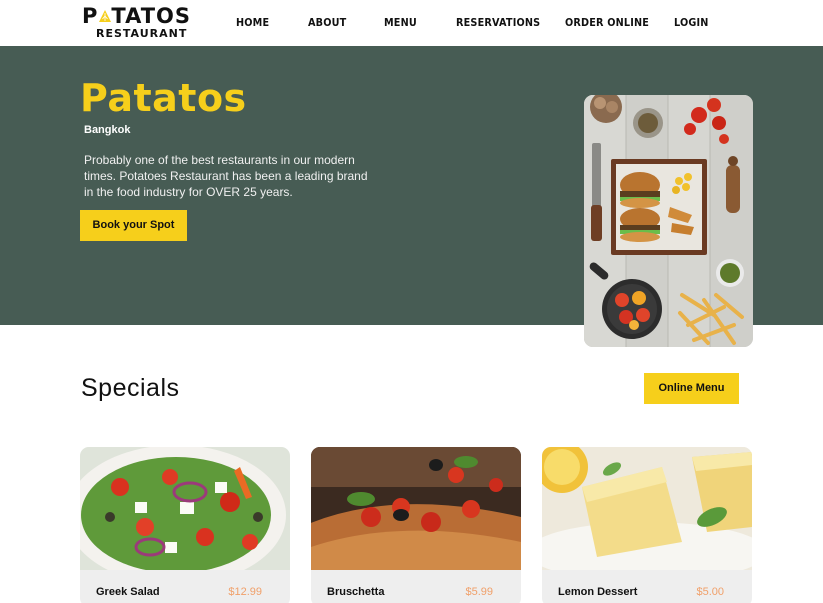 The height and width of the screenshot is (603, 823). Describe the element at coordinates (691, 23) in the screenshot. I see `nav-login: LOGIN` at that location.